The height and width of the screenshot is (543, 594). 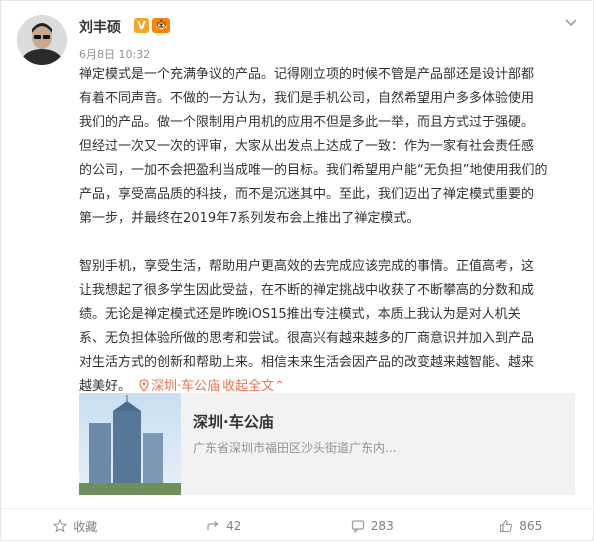 What do you see at coordinates (506, 526) in the screenshot?
I see `thumbs-up-icon` at bounding box center [506, 526].